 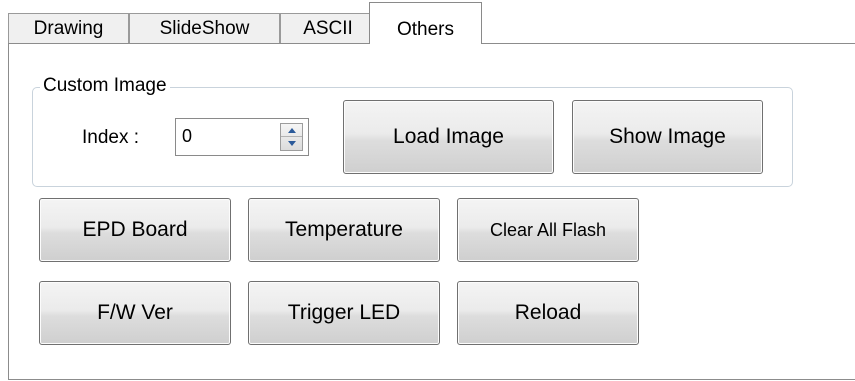 What do you see at coordinates (448, 137) in the screenshot?
I see `load-image-button: Load Image` at bounding box center [448, 137].